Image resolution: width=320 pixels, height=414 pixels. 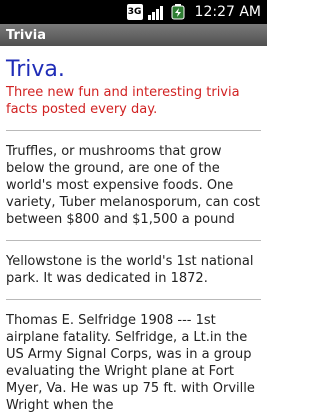 I want to click on signal-icon, so click(x=156, y=12).